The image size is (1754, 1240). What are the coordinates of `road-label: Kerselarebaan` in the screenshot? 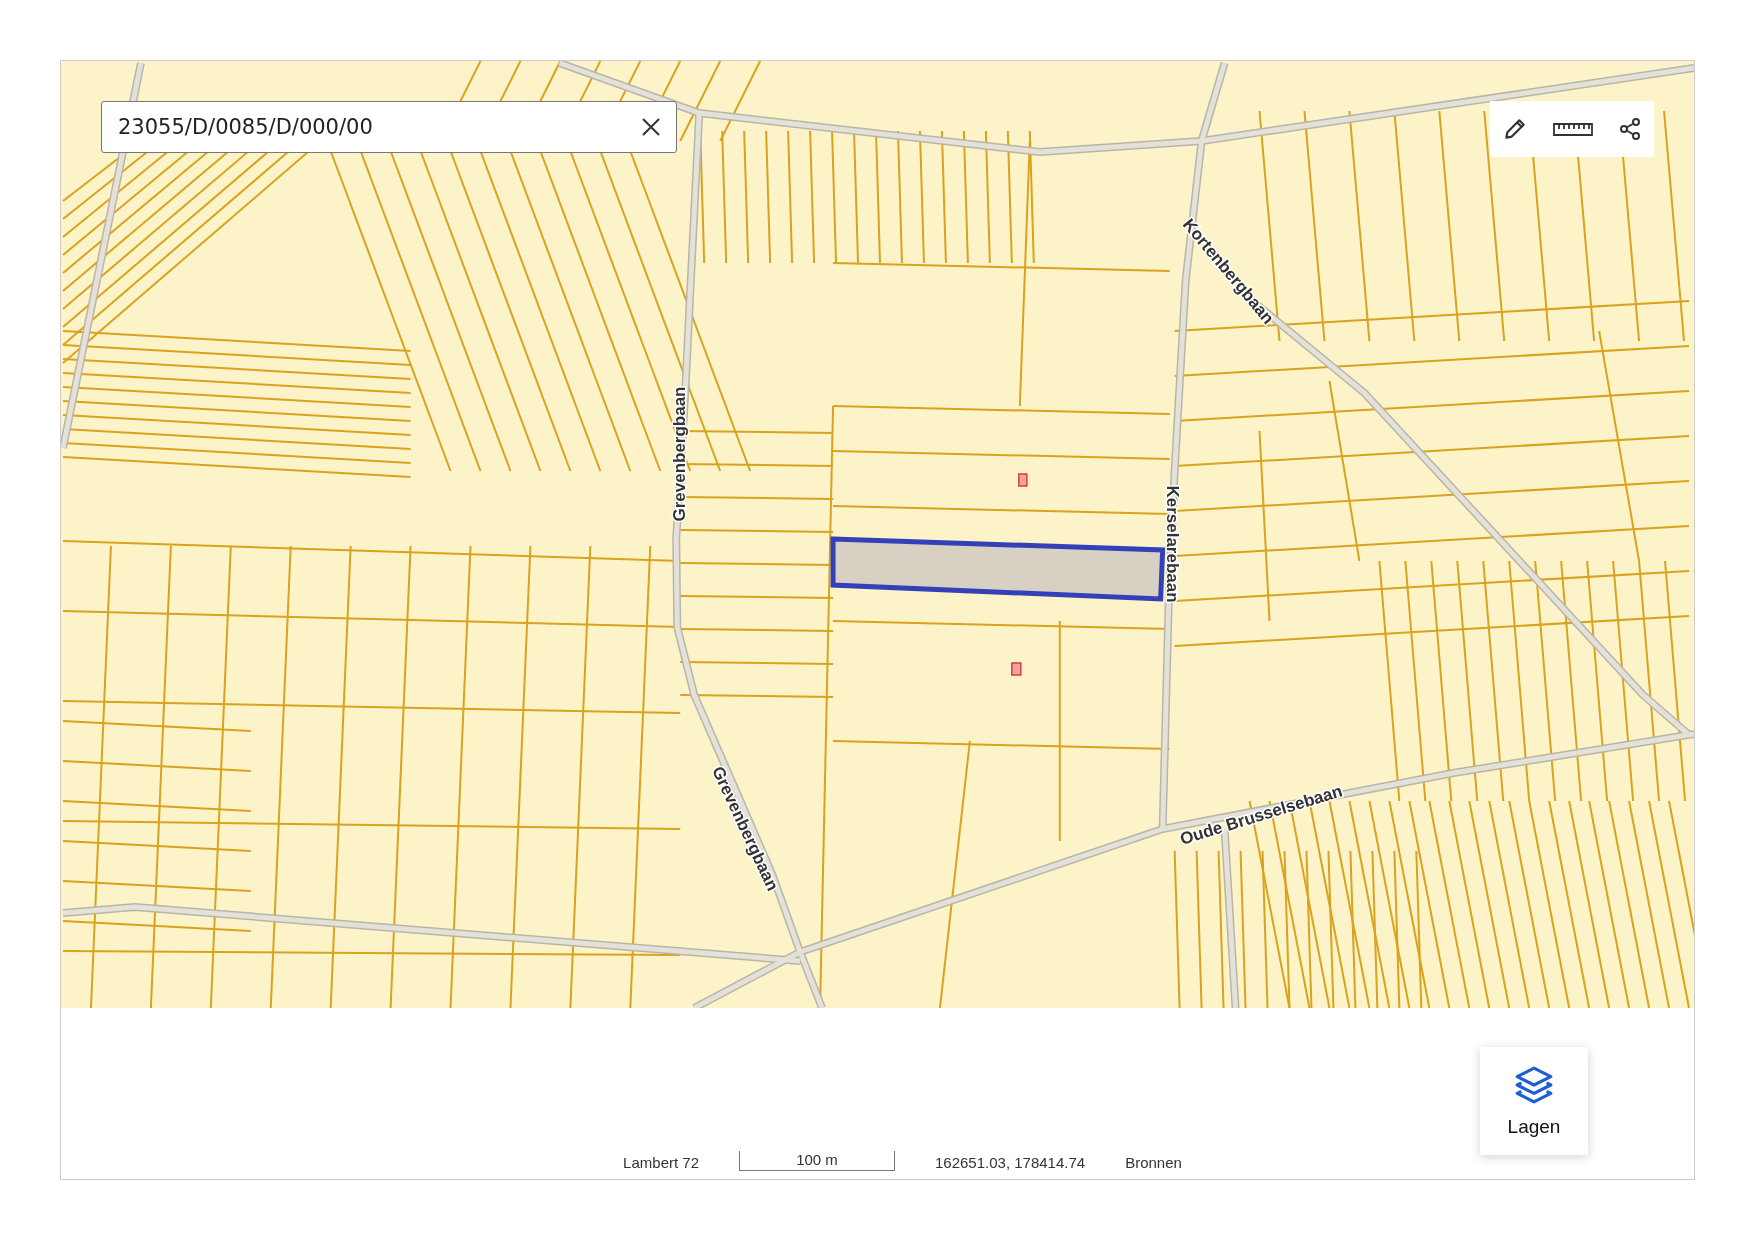 It's located at (1173, 544).